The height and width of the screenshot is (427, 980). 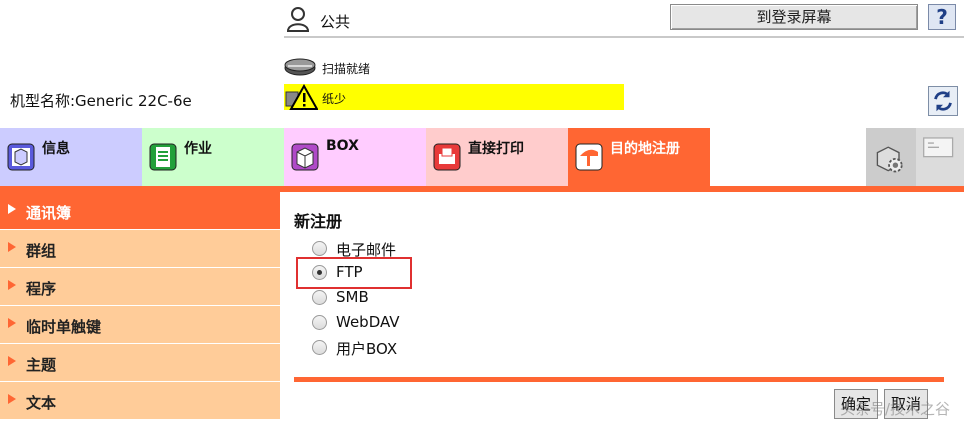 I want to click on tab-box-label: BOX, so click(x=342, y=146).